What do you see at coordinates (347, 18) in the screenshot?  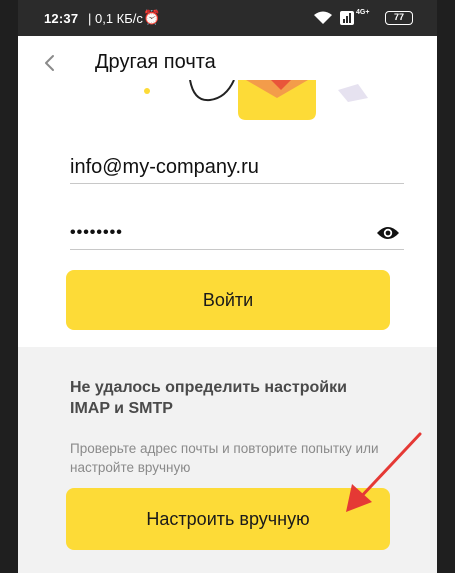 I see `signal-icon` at bounding box center [347, 18].